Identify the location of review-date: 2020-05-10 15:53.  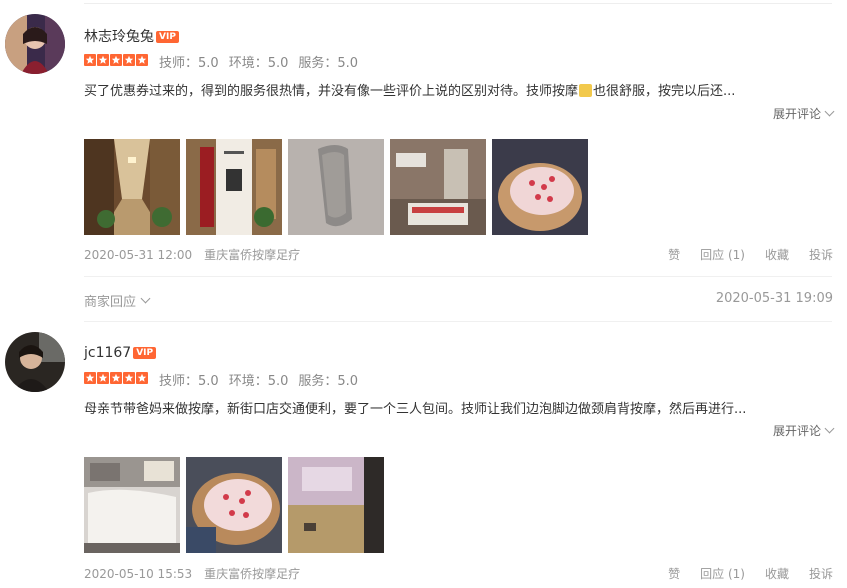
(138, 574).